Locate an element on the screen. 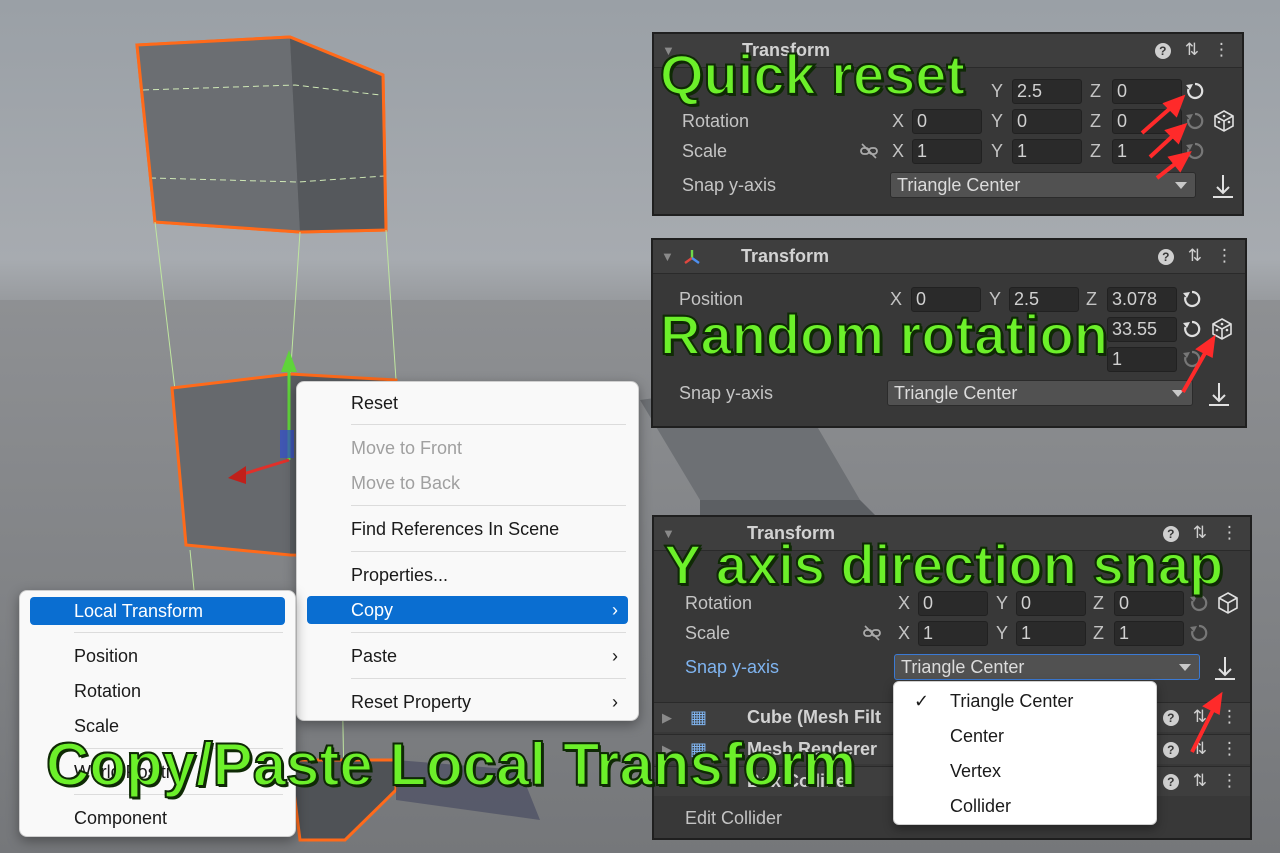 This screenshot has height=853, width=1280. caption-y-axis-snap: Y axis direction snap is located at coordinates (943, 564).